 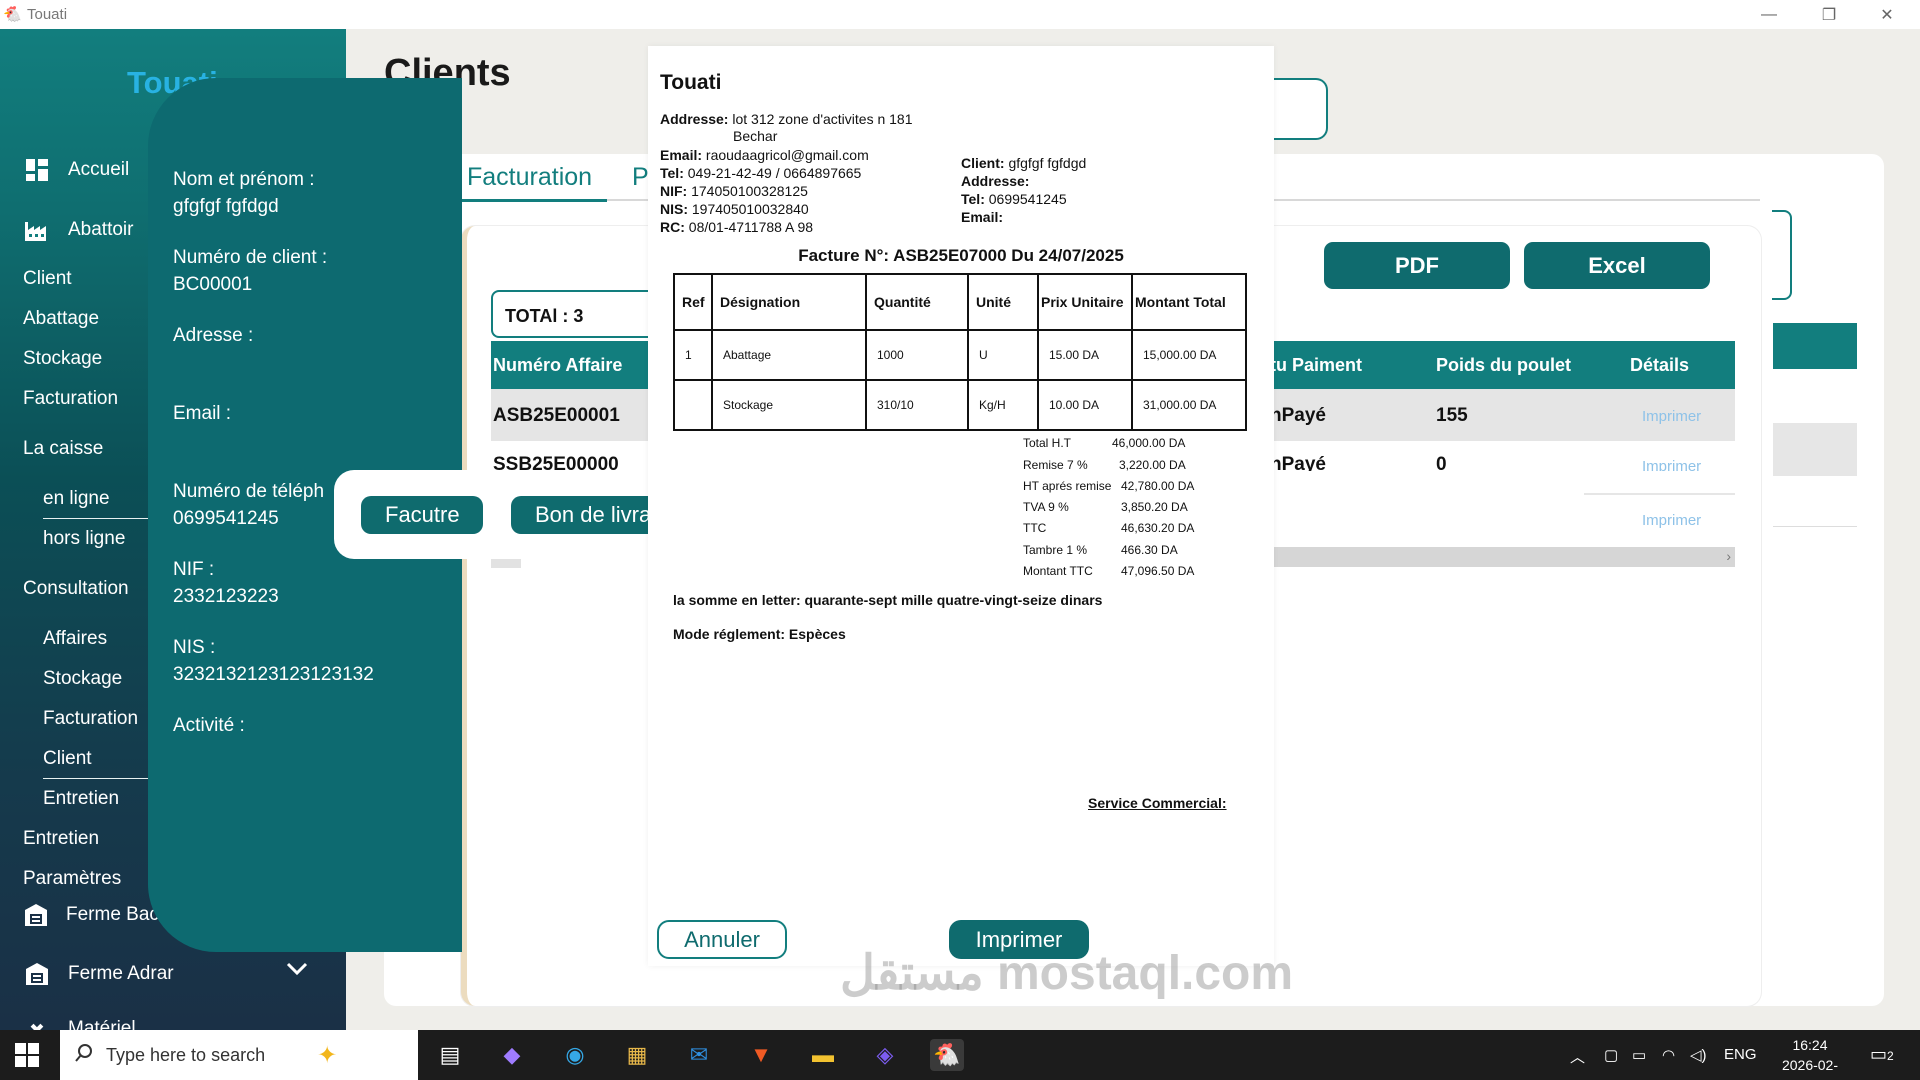 I want to click on client-address: Addresse:, so click(x=995, y=181).